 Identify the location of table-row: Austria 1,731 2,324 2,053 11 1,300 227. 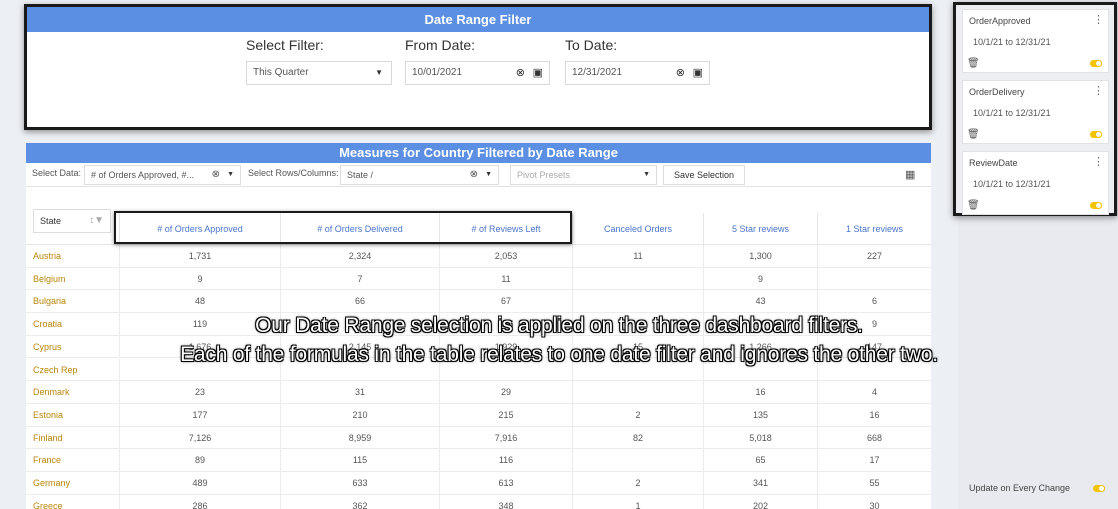
(478, 256).